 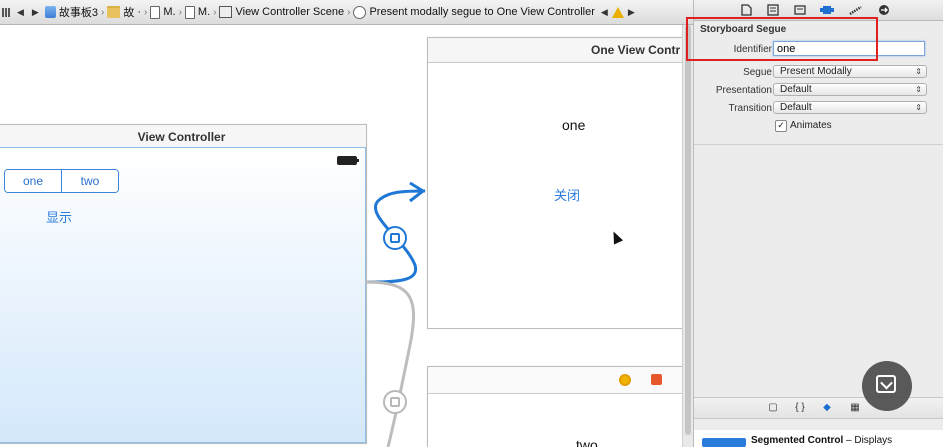 I want to click on jump-item-file-2: M., so click(x=197, y=12).